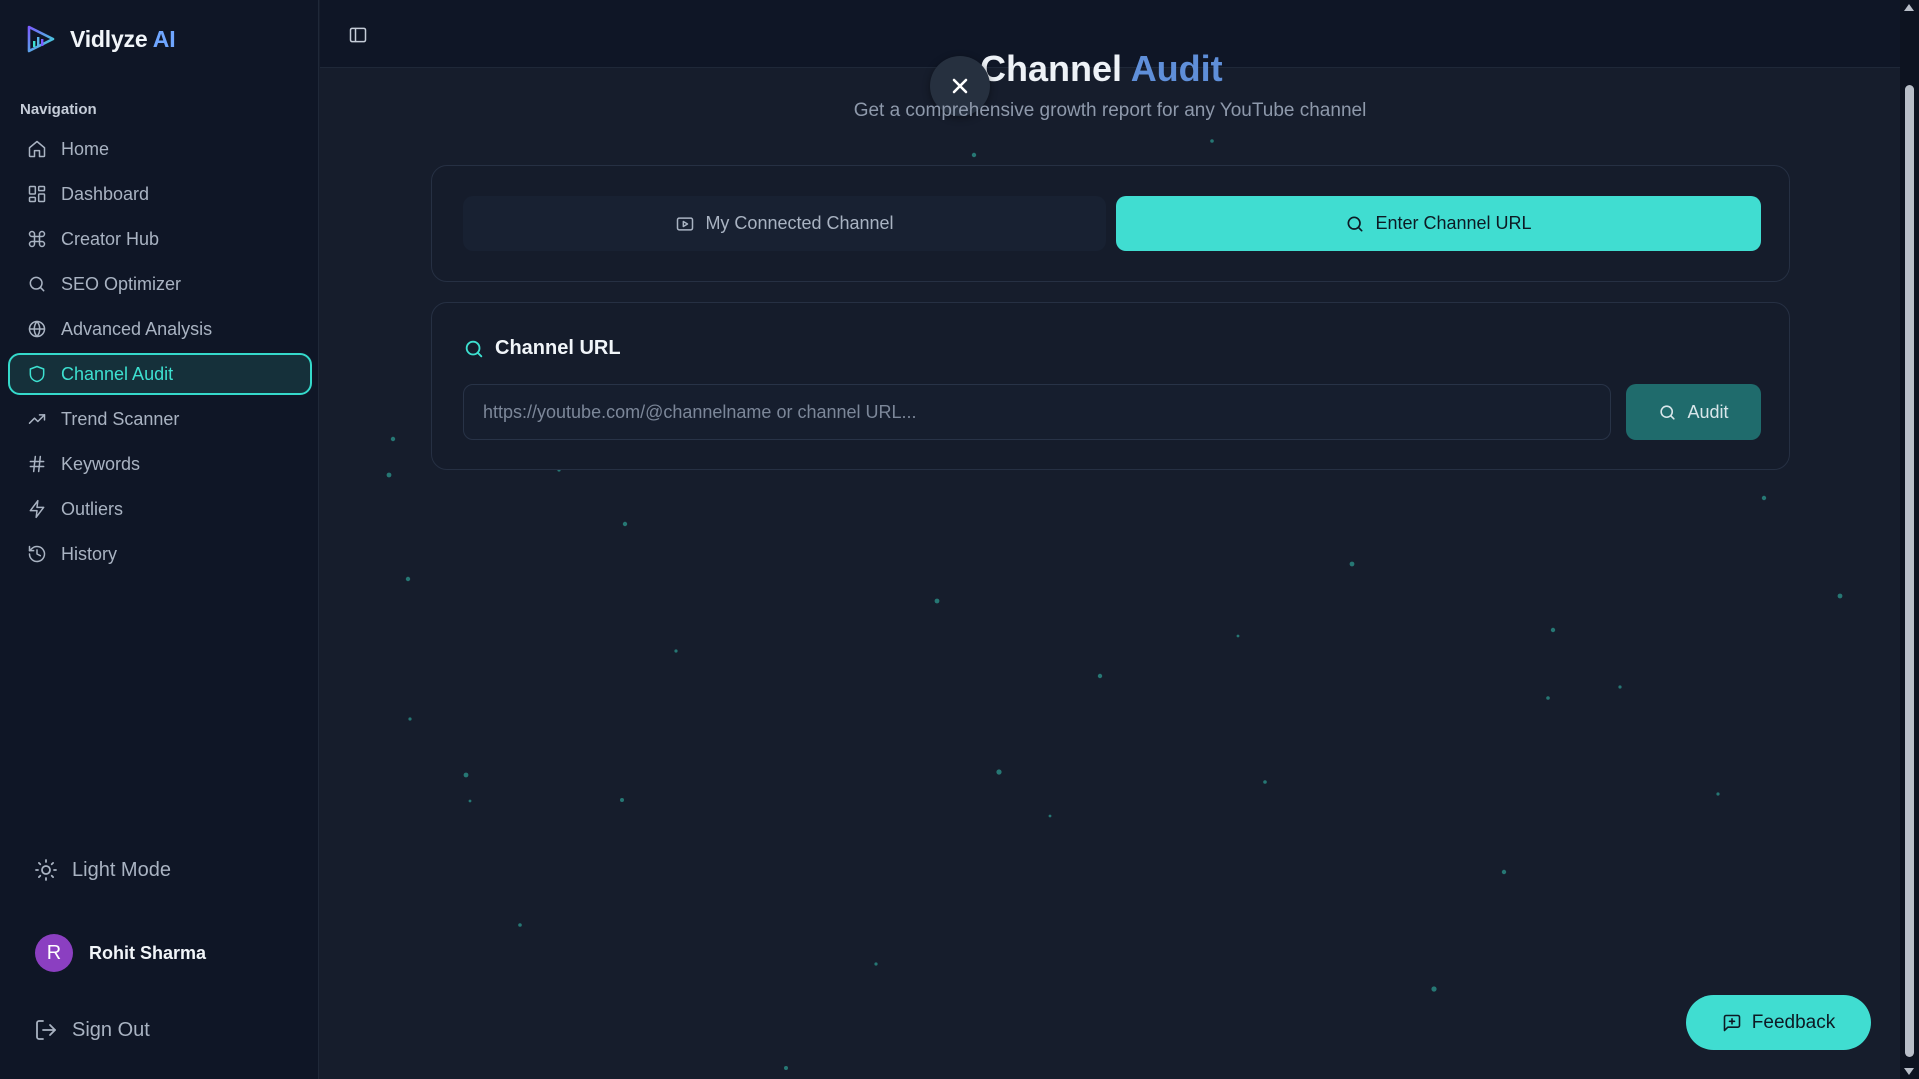  I want to click on sign-out-button: Sign Out, so click(92, 1030).